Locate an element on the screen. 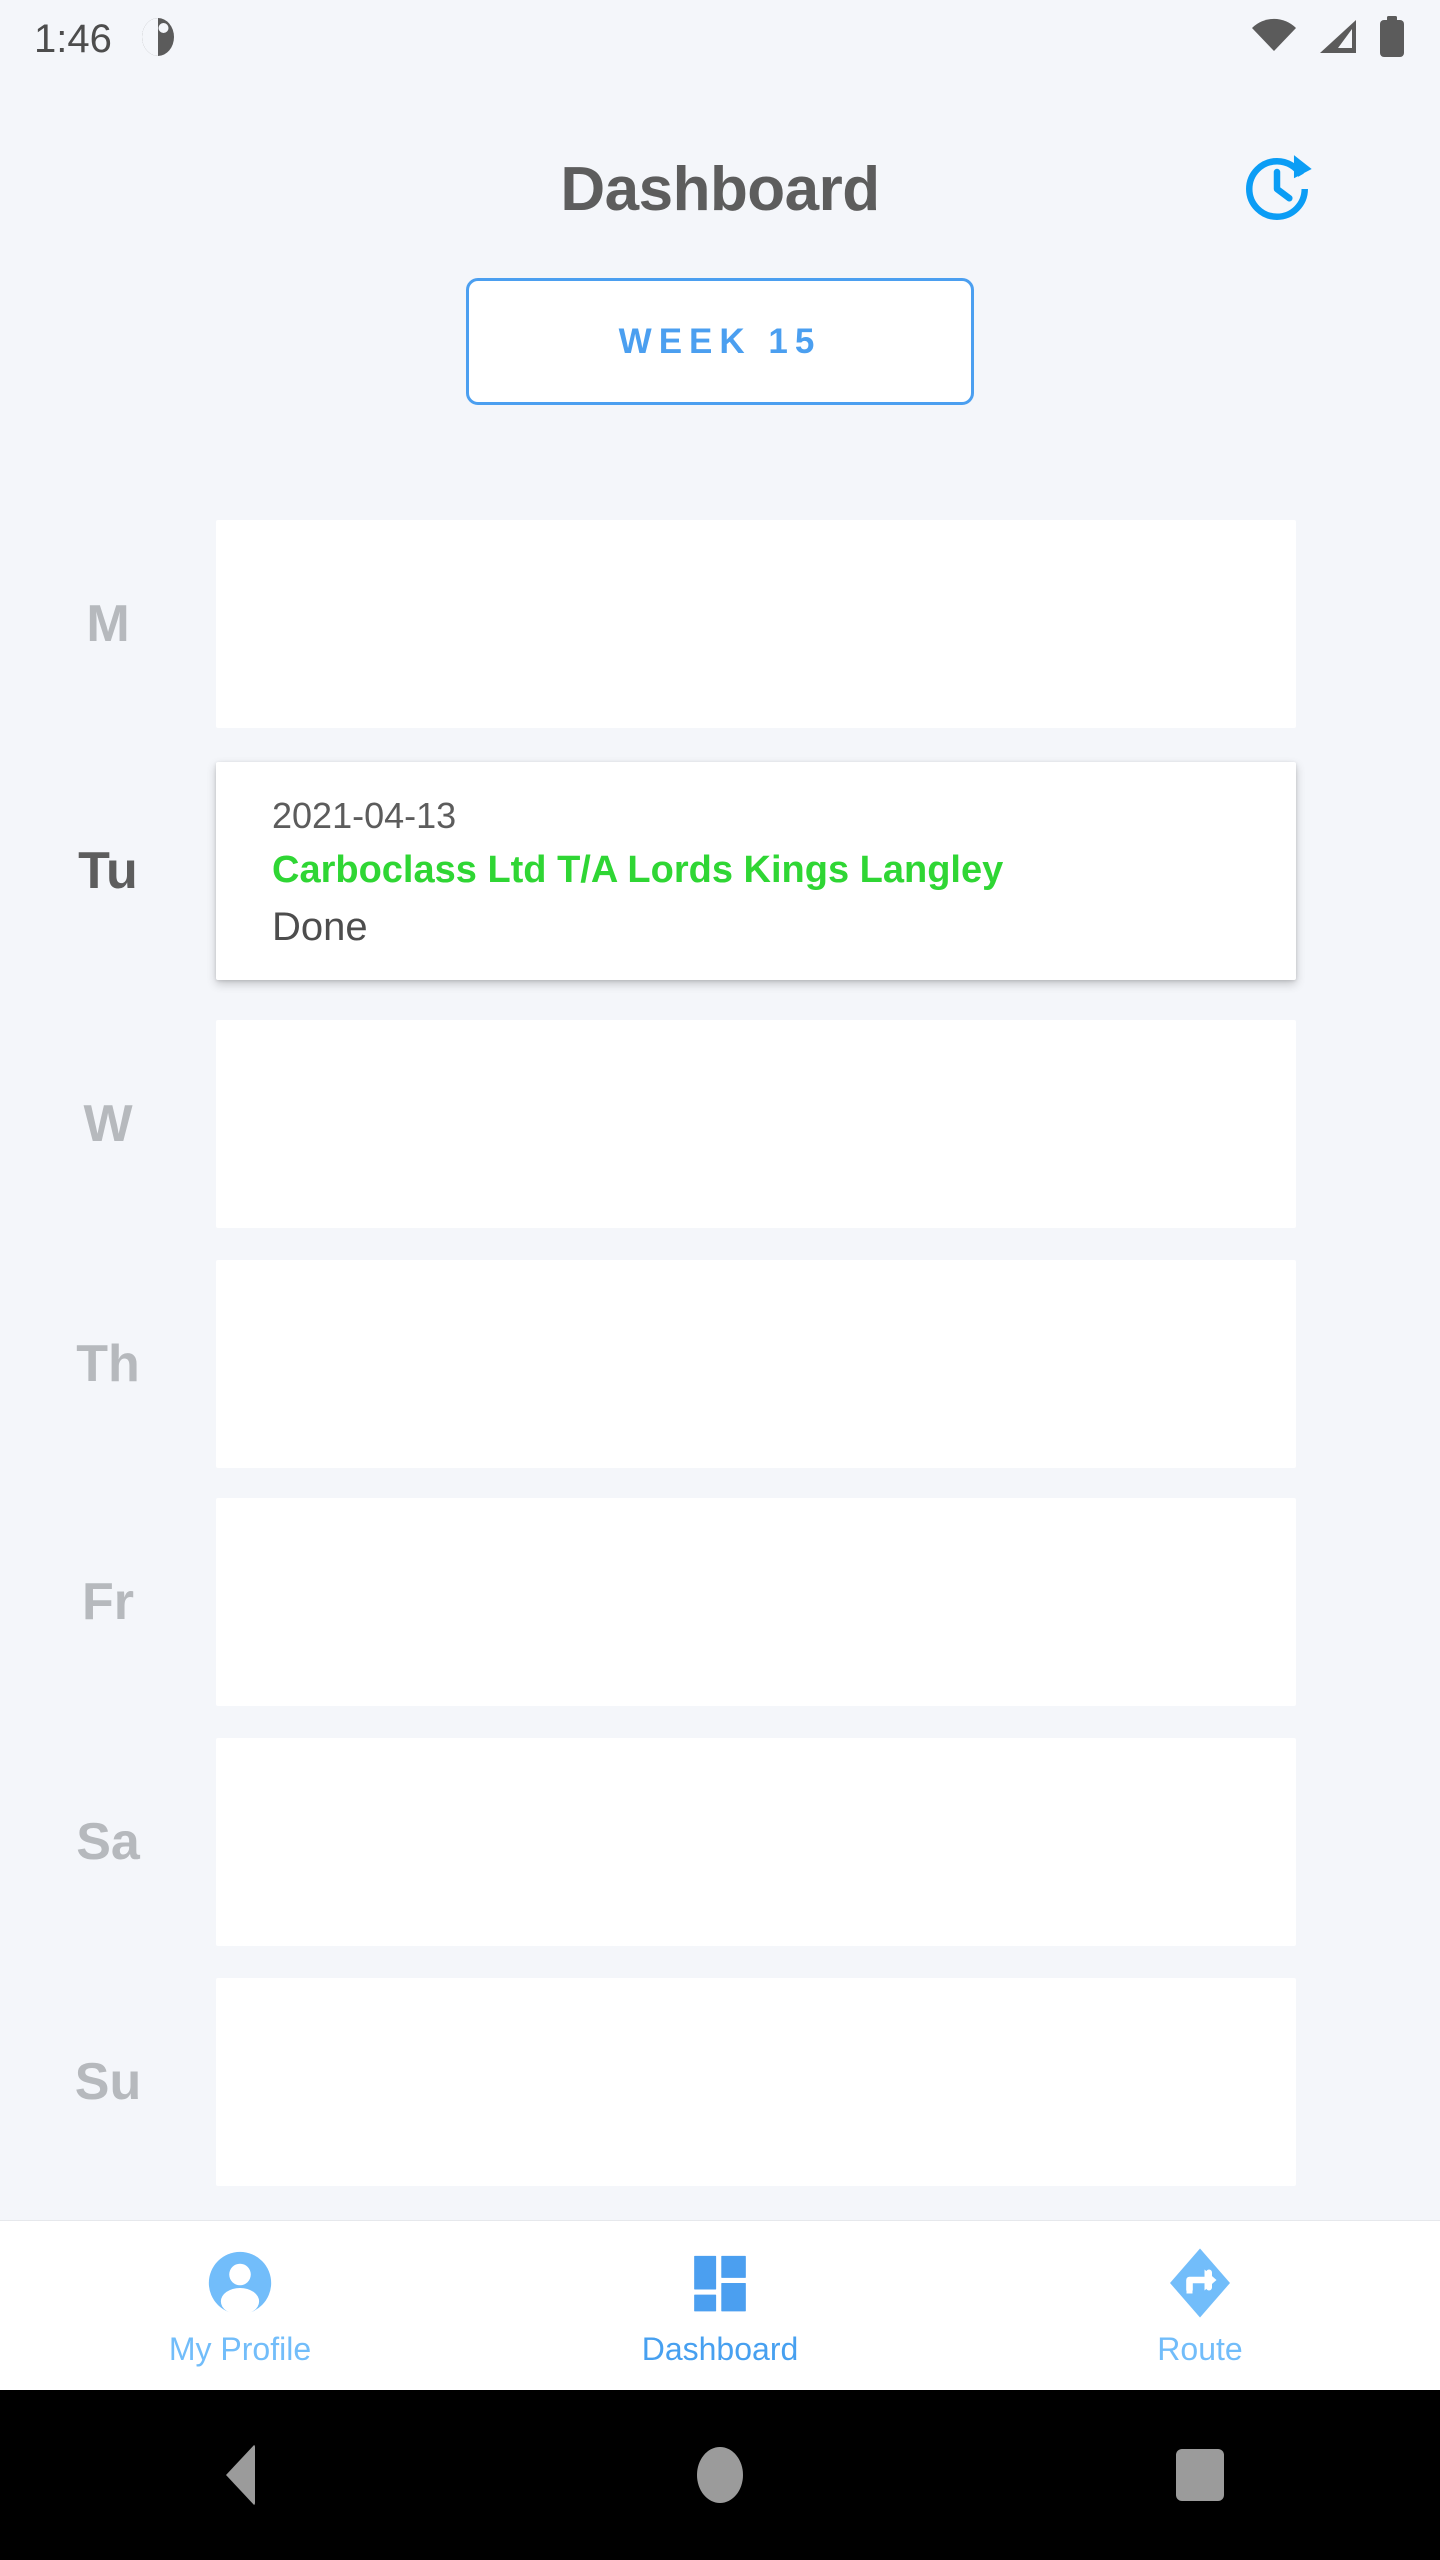 The height and width of the screenshot is (2560, 1440). page-title: Dashboard is located at coordinates (720, 189).